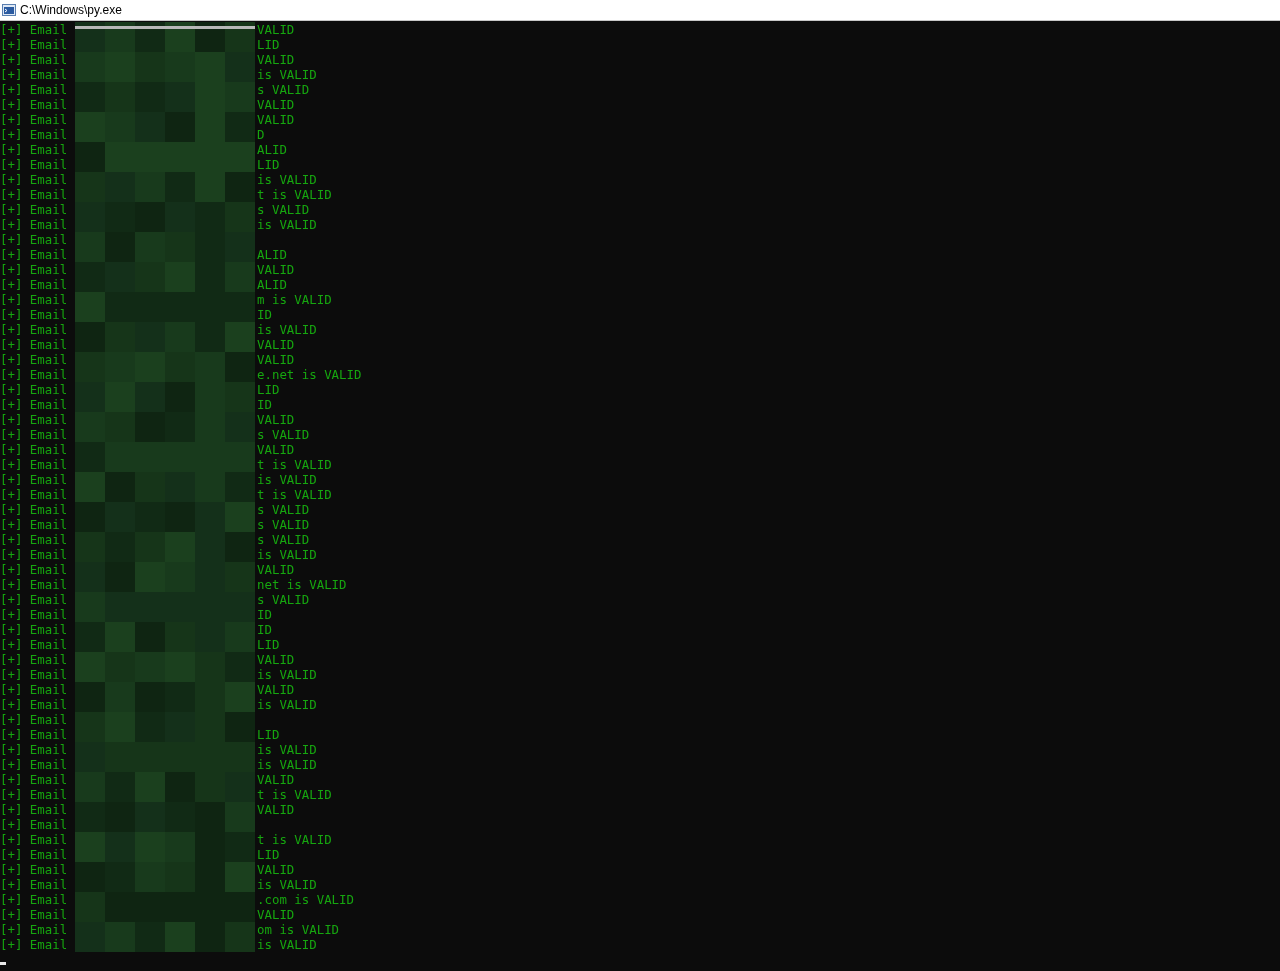 The width and height of the screenshot is (1280, 971). I want to click on line-tail: net is VALID, so click(302, 584).